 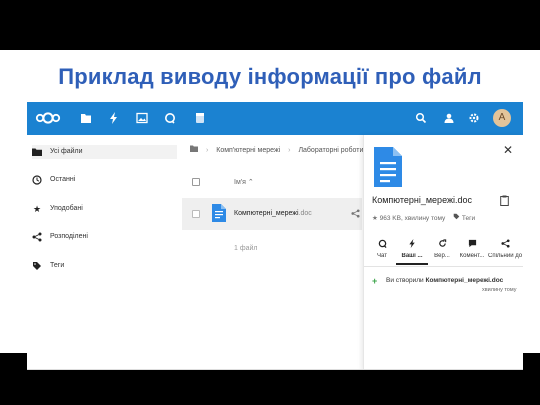 I want to click on add-icon: +, so click(x=375, y=281).